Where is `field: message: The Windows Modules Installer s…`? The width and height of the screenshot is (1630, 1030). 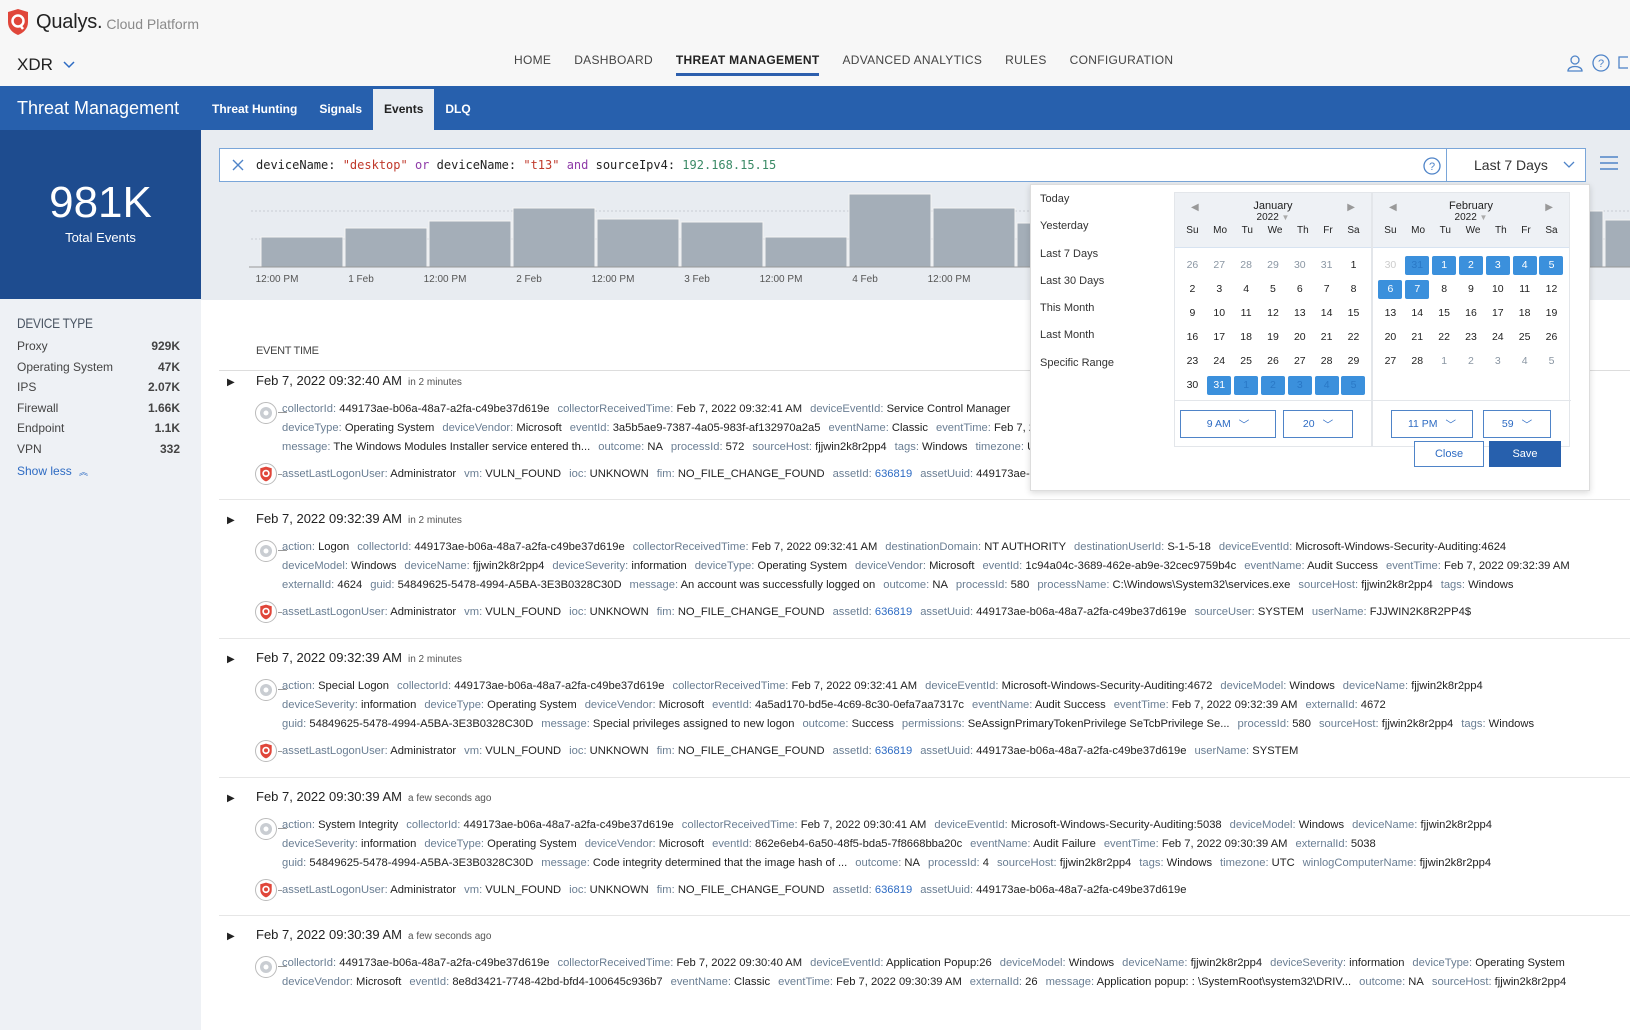
field: message: The Windows Modules Installer s… is located at coordinates (436, 447).